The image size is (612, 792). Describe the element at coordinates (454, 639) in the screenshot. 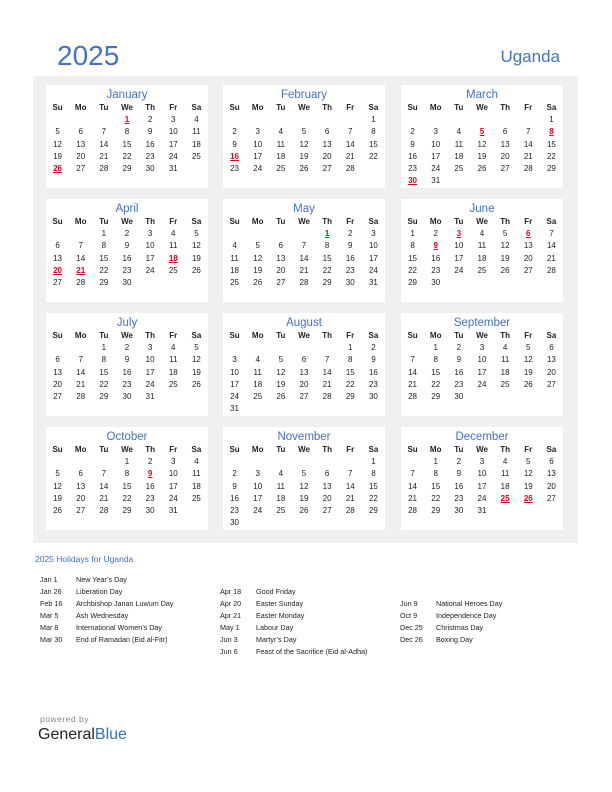

I see `holiday-name: Boxing Day` at that location.